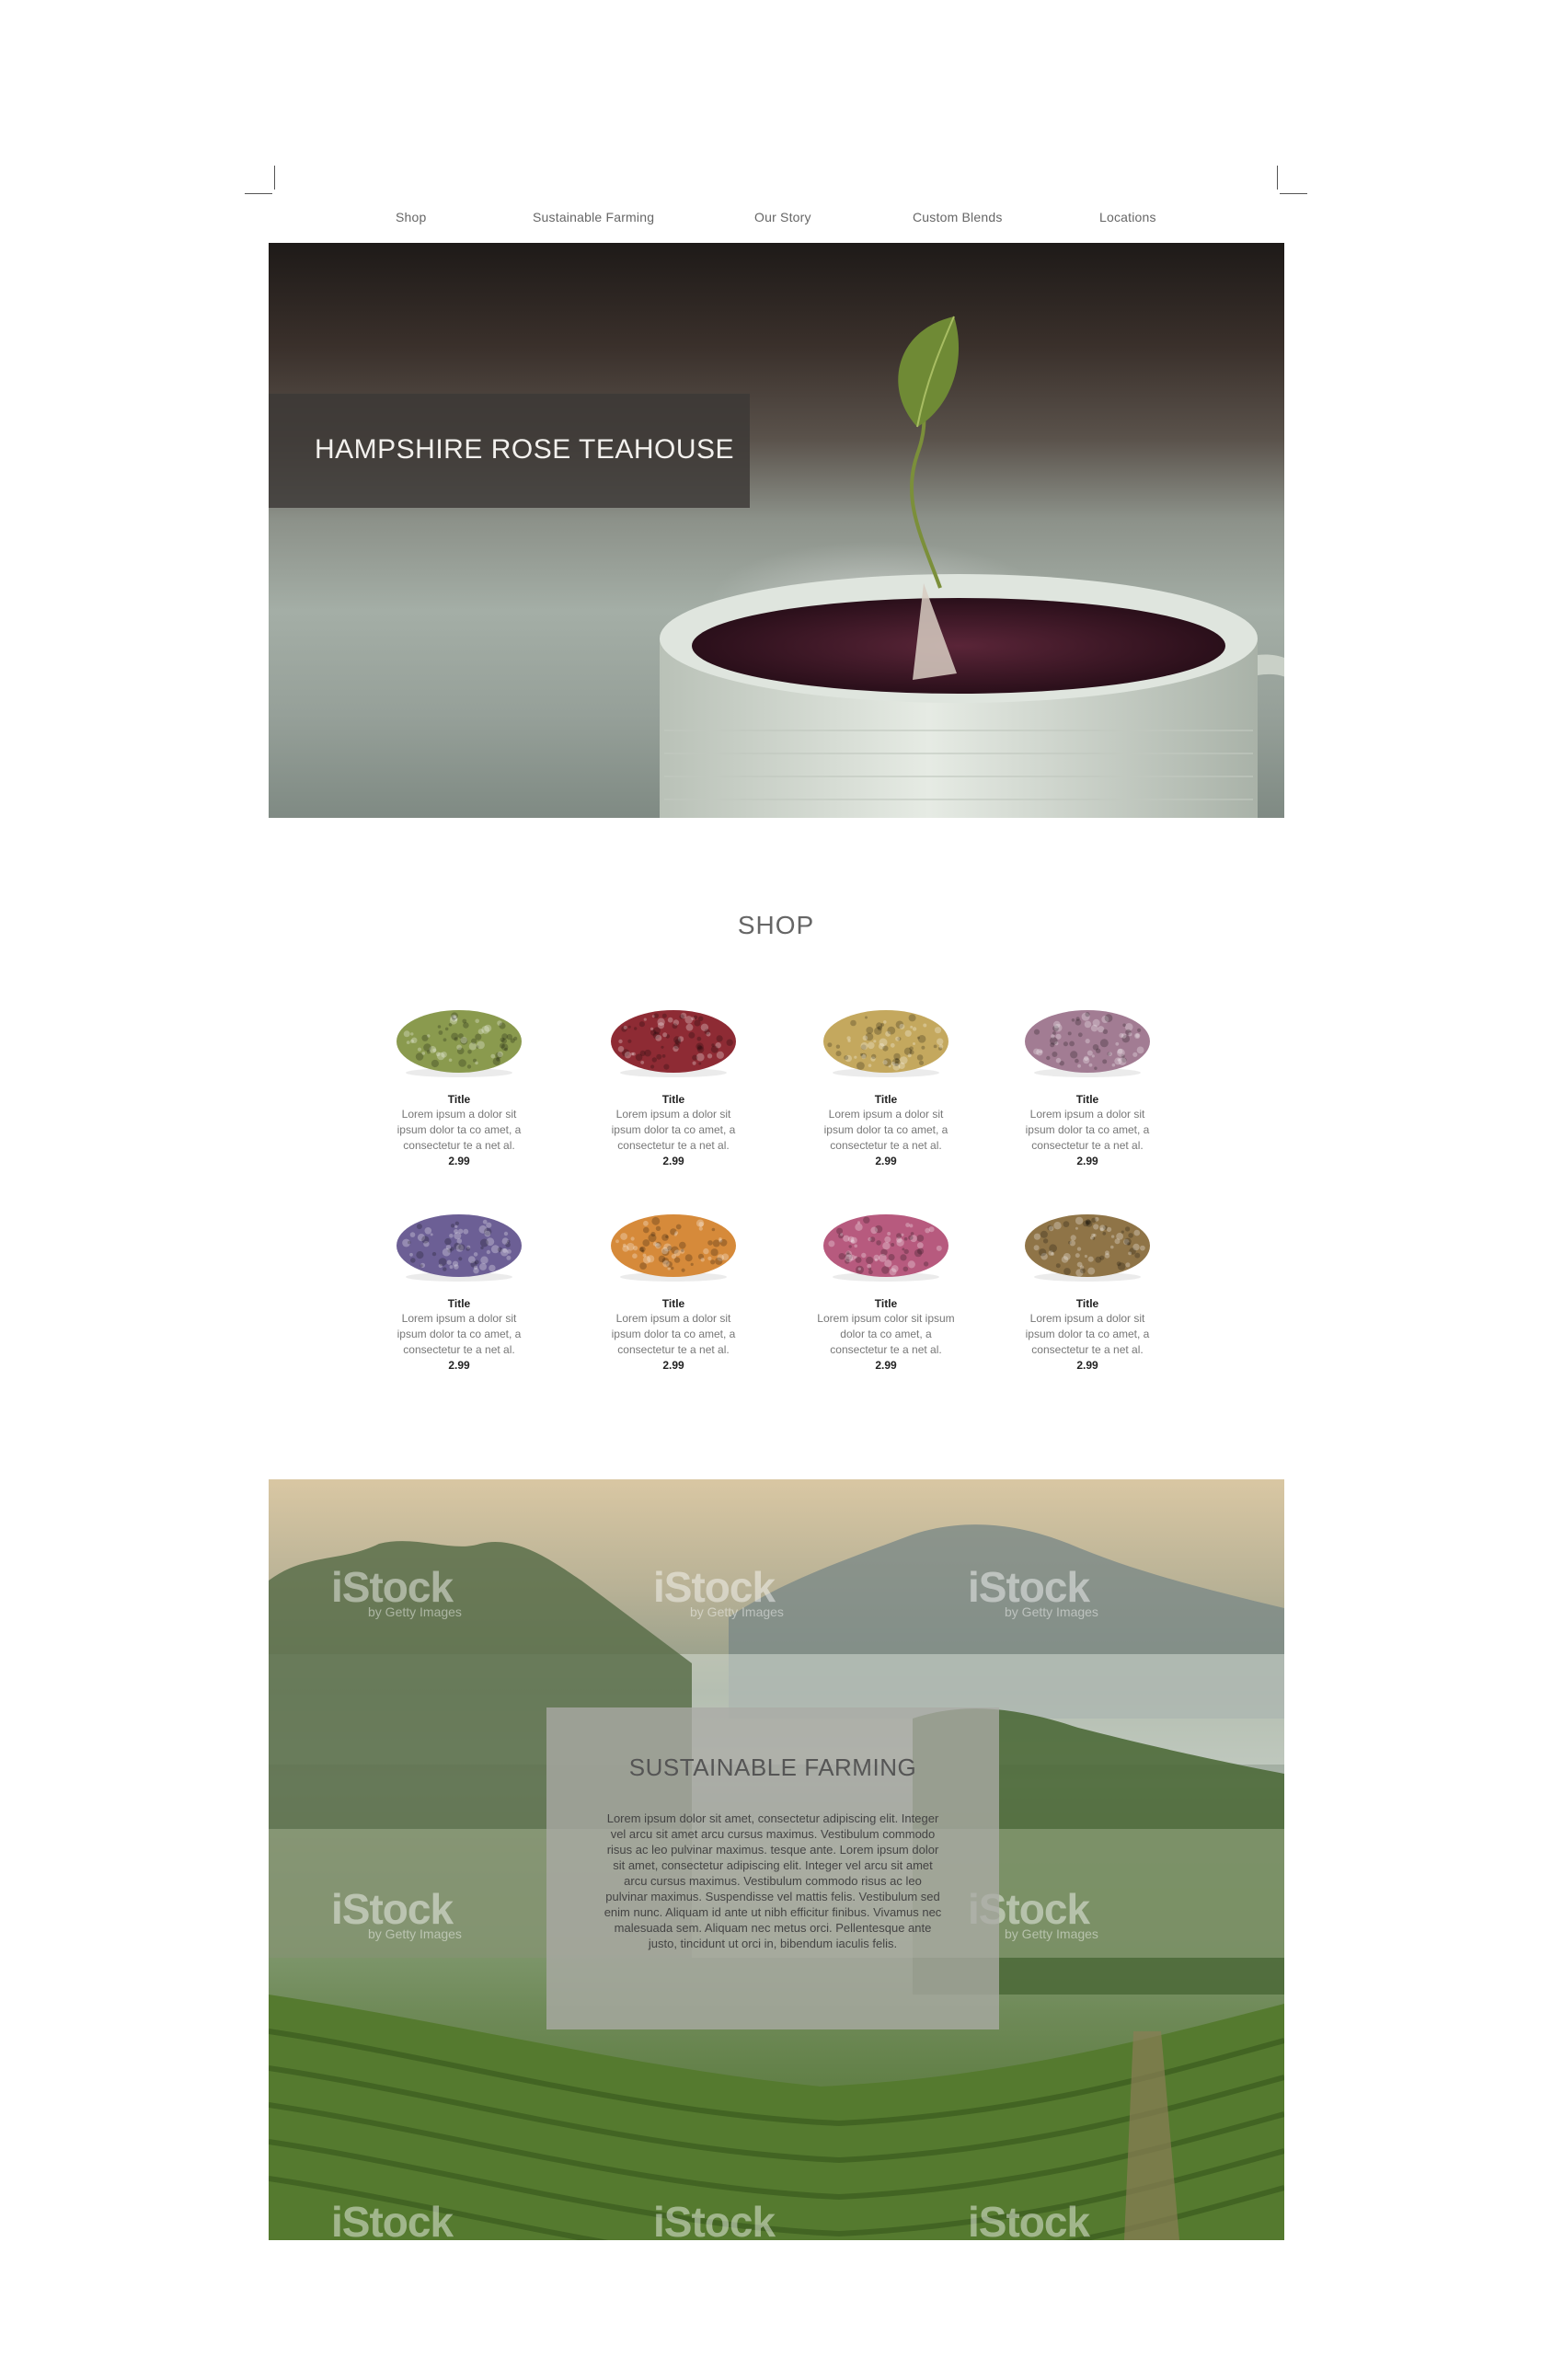 The image size is (1552, 2380). What do you see at coordinates (1087, 1239) in the screenshot?
I see `seed-pile-image` at bounding box center [1087, 1239].